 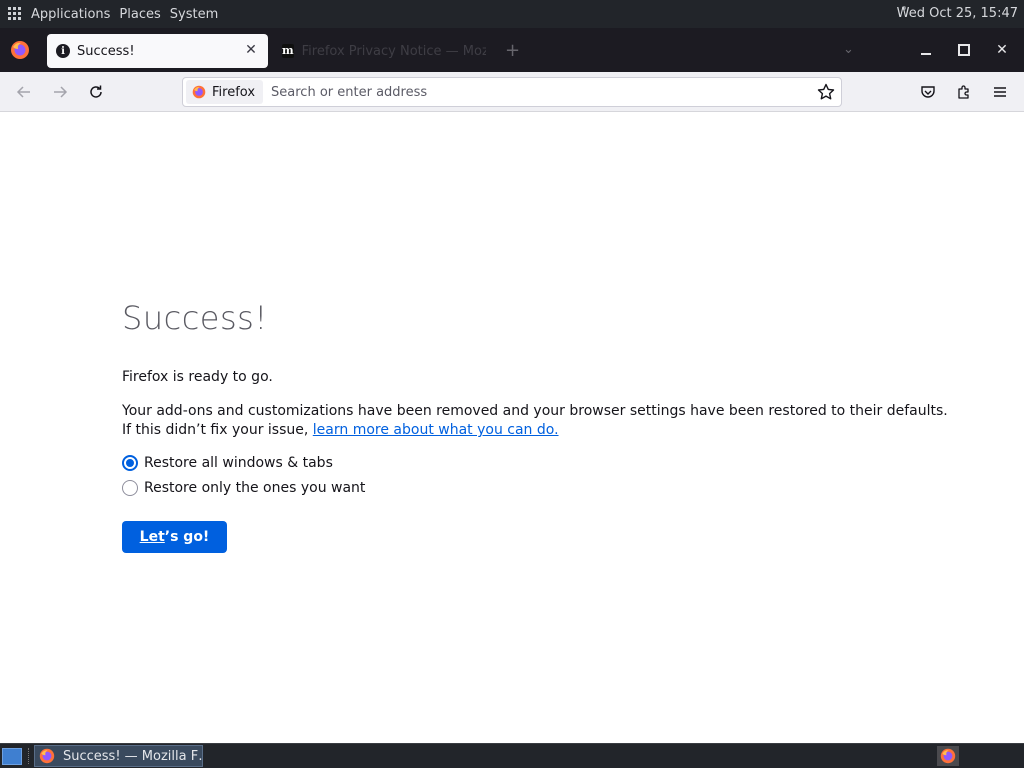 I want to click on back-arrow-icon, so click(x=23, y=92).